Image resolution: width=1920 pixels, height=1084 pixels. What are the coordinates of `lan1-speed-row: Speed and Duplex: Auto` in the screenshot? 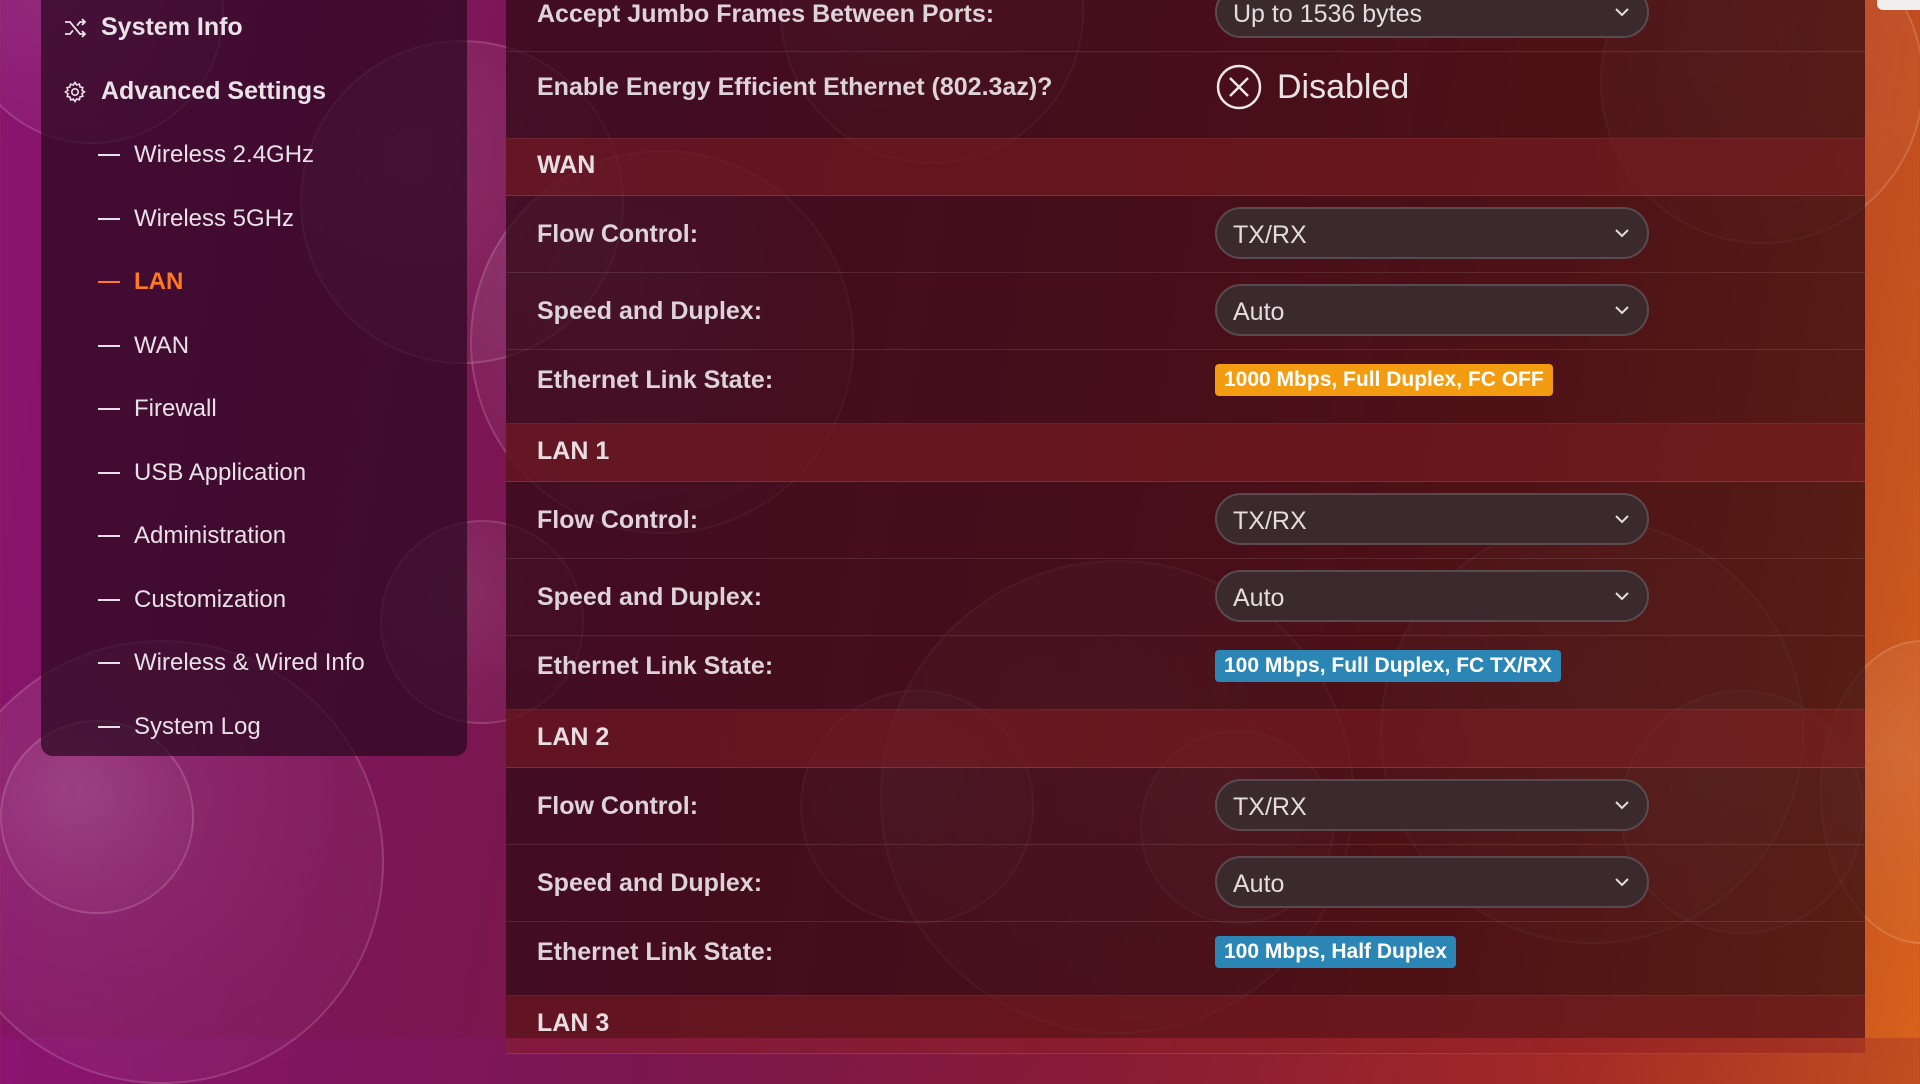 It's located at (1185, 597).